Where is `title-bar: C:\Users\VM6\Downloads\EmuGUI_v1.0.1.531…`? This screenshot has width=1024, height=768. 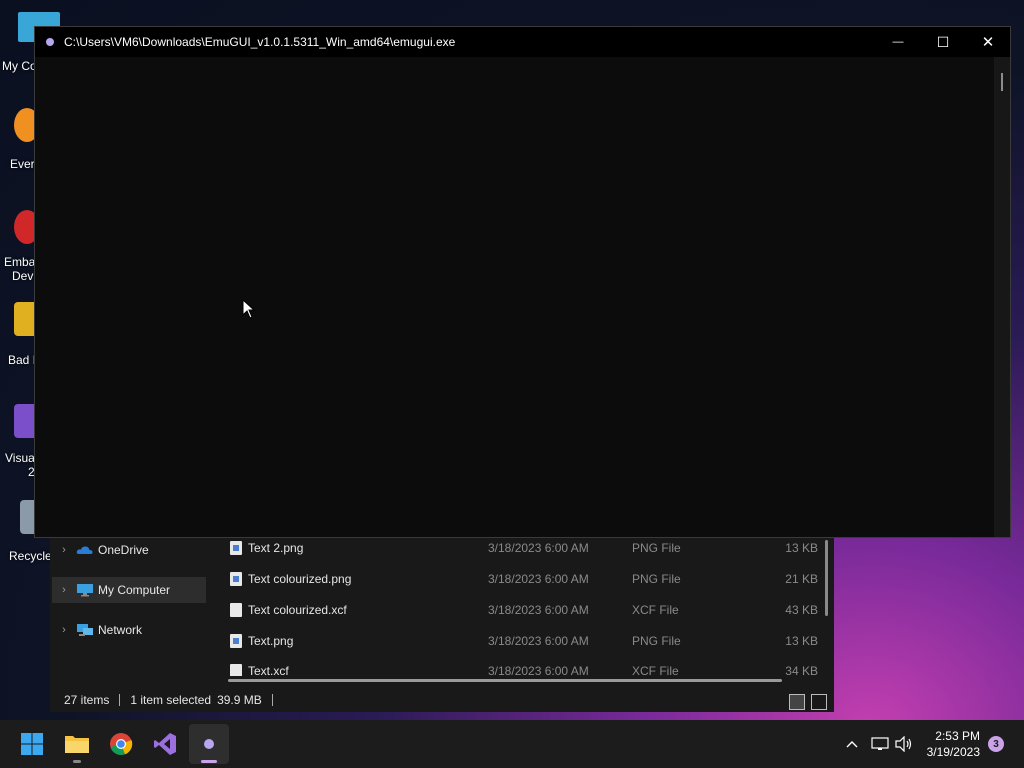
title-bar: C:\Users\VM6\Downloads\EmuGUI_v1.0.1.531… is located at coordinates (522, 42).